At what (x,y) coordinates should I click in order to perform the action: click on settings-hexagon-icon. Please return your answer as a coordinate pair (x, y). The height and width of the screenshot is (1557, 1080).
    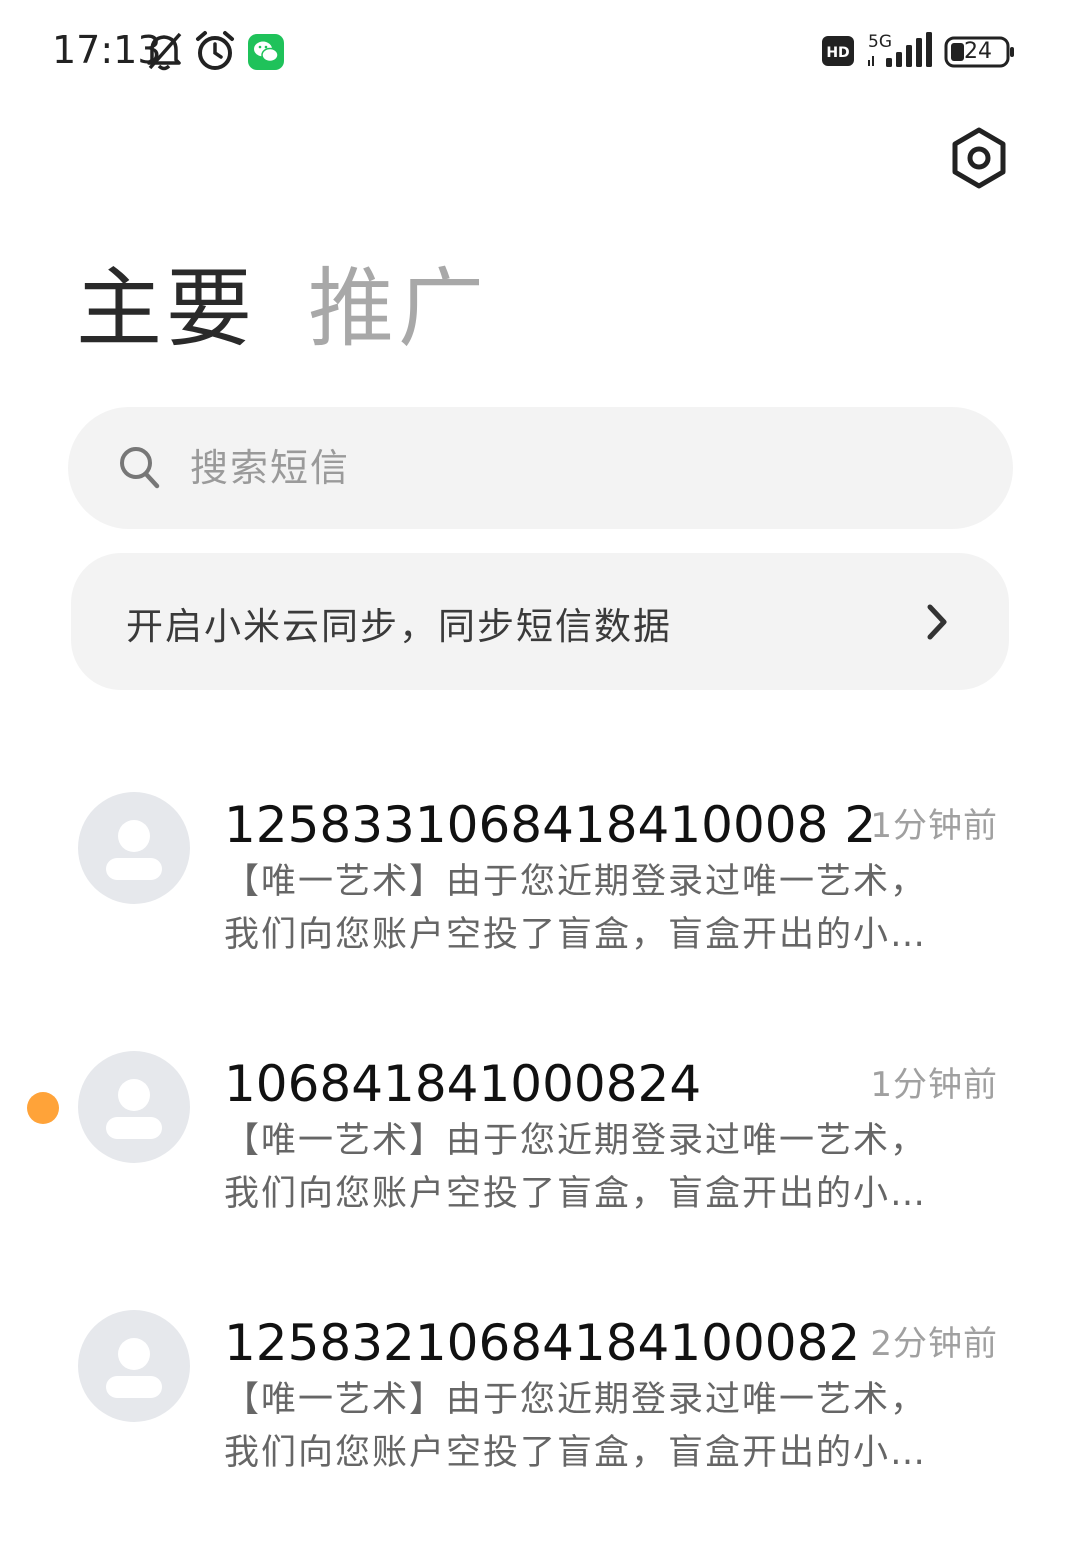
    Looking at the image, I should click on (979, 158).